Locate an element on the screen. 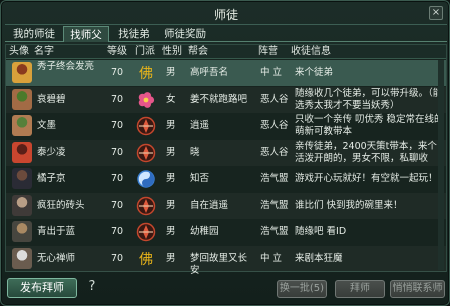 Image resolution: width=450 pixels, height=306 pixels. recruit-info: 来剧本狂魔 is located at coordinates (319, 258).